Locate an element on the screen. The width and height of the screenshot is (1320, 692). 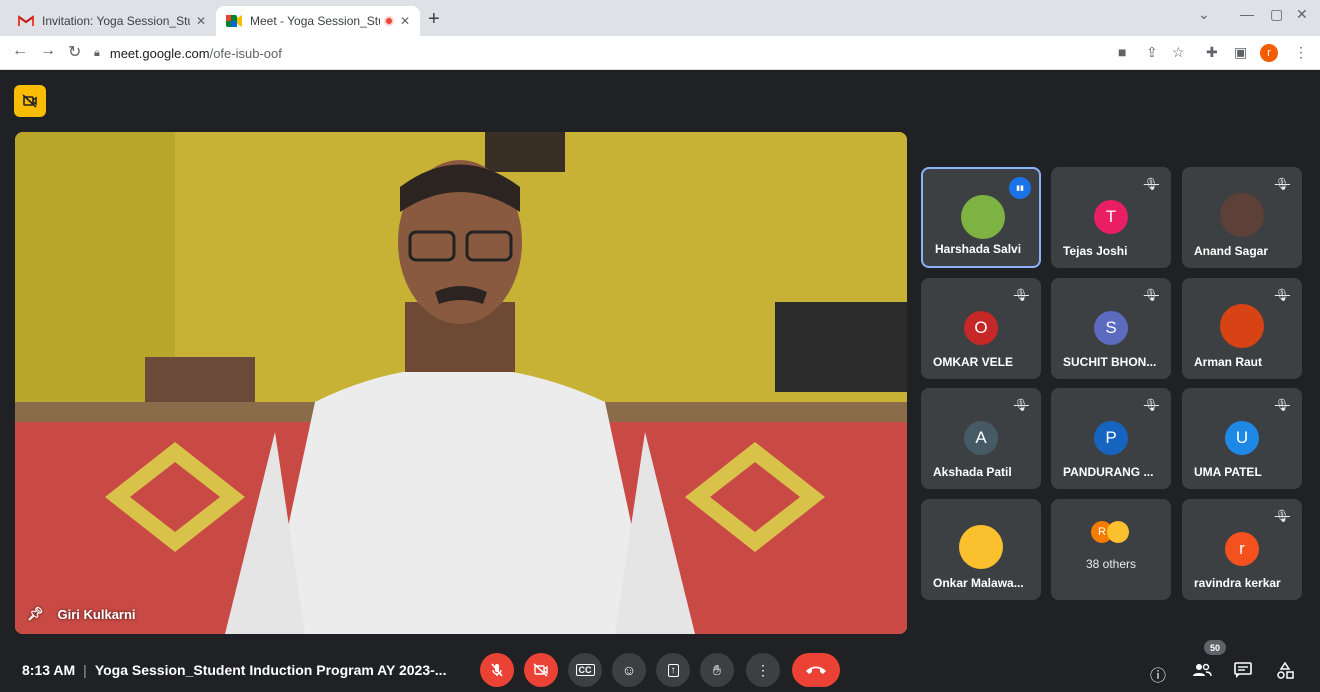
participant-tile: Anand Sagar 🎙︎ is located at coordinates (1242, 217).